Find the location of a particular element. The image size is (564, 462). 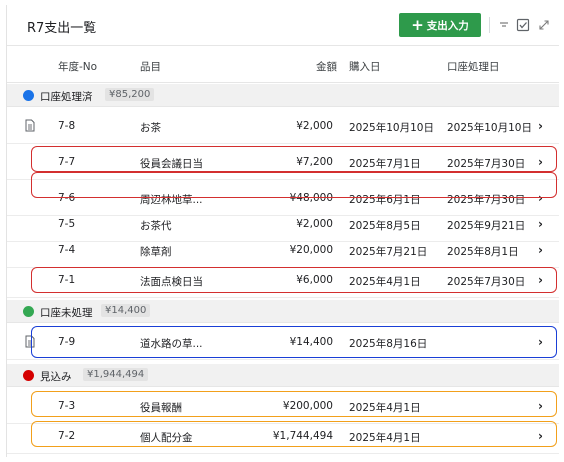

row-item: 除草剤 is located at coordinates (156, 252).